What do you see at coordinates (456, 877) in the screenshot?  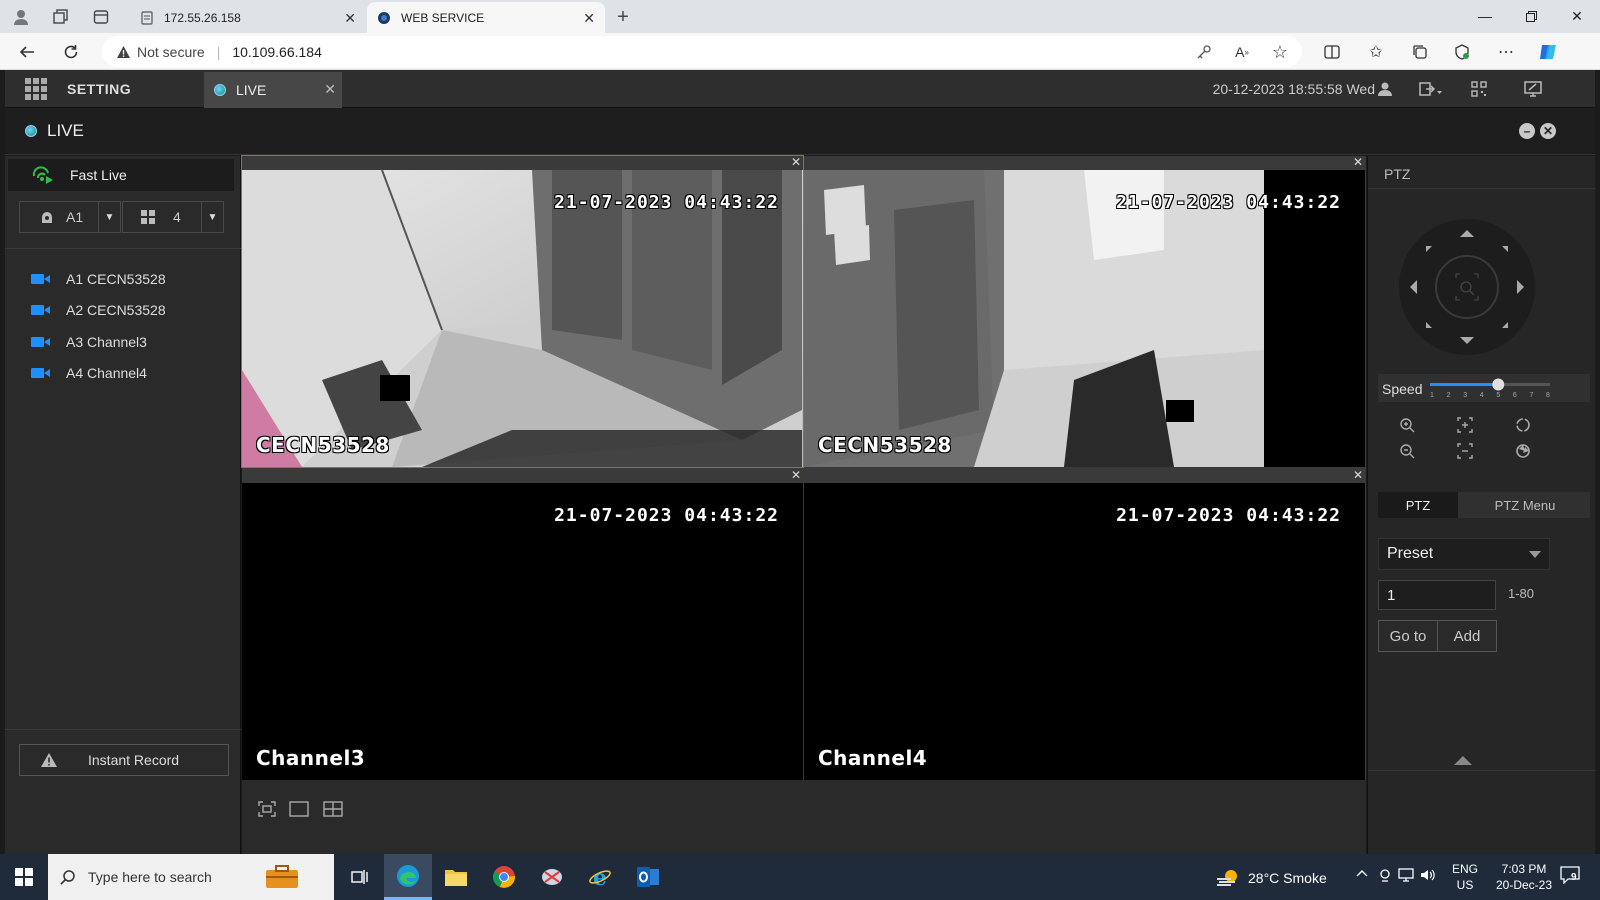 I see `file-explorer-icon` at bounding box center [456, 877].